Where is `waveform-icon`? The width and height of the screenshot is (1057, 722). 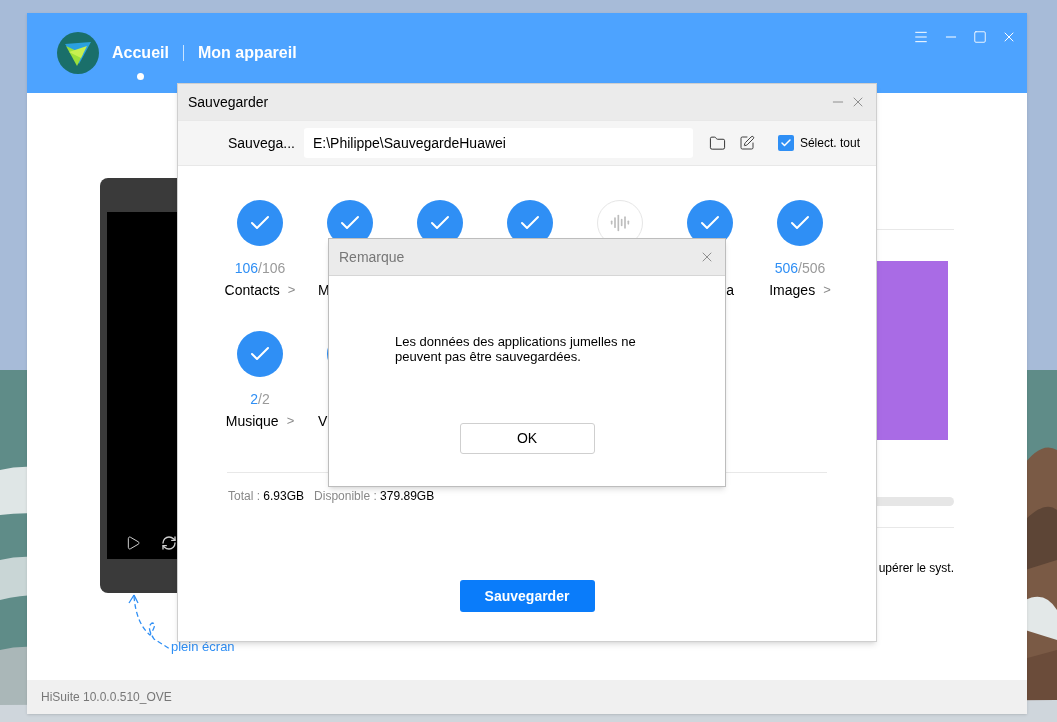
waveform-icon is located at coordinates (620, 223).